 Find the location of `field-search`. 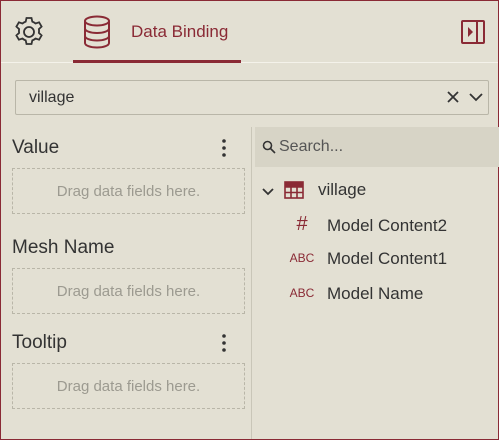

field-search is located at coordinates (377, 147).